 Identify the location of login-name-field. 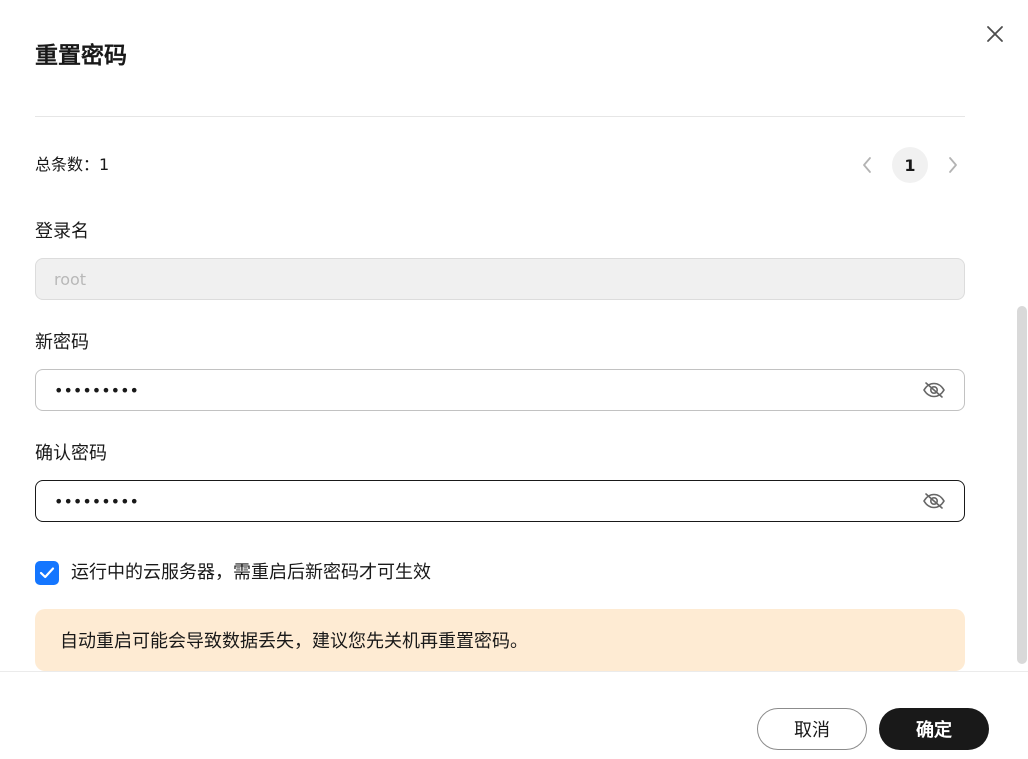
(500, 279).